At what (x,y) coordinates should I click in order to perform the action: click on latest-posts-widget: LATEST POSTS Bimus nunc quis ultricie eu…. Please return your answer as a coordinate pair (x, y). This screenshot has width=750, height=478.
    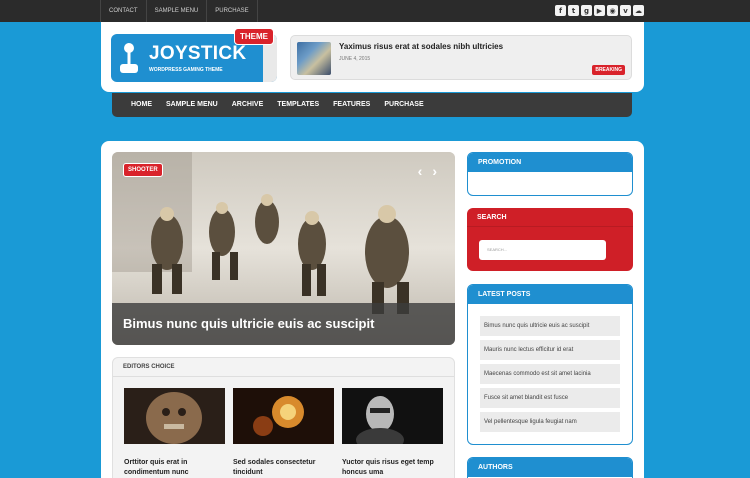
    Looking at the image, I should click on (550, 364).